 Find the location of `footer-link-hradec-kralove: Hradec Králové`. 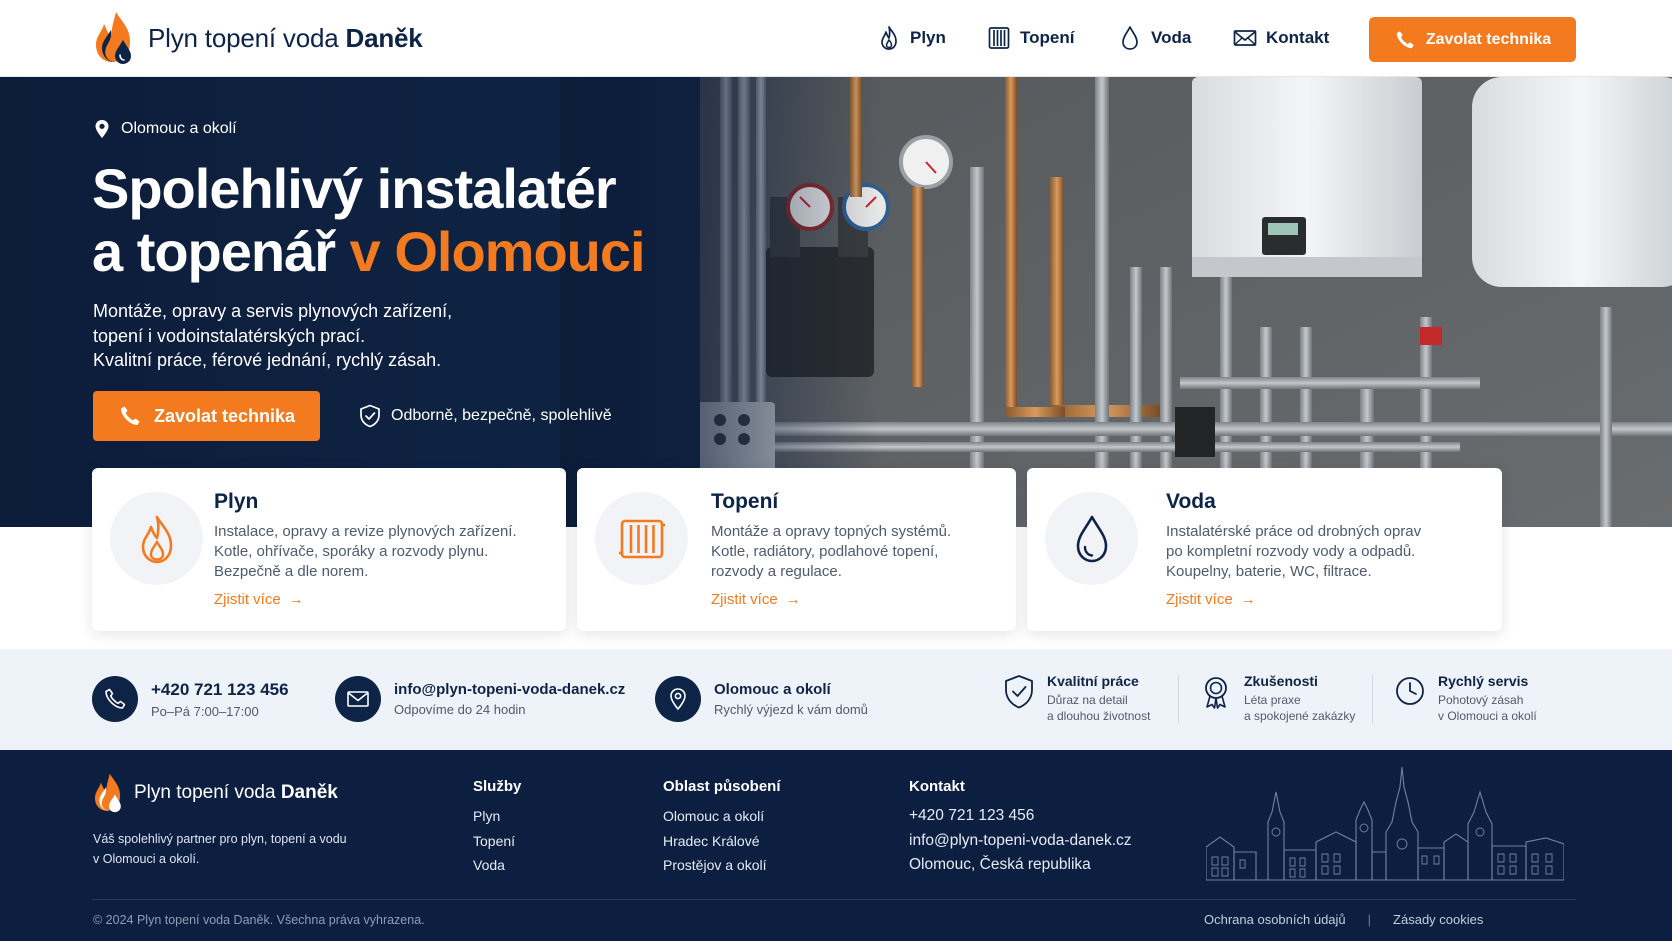

footer-link-hradec-kralove: Hradec Králové is located at coordinates (722, 841).